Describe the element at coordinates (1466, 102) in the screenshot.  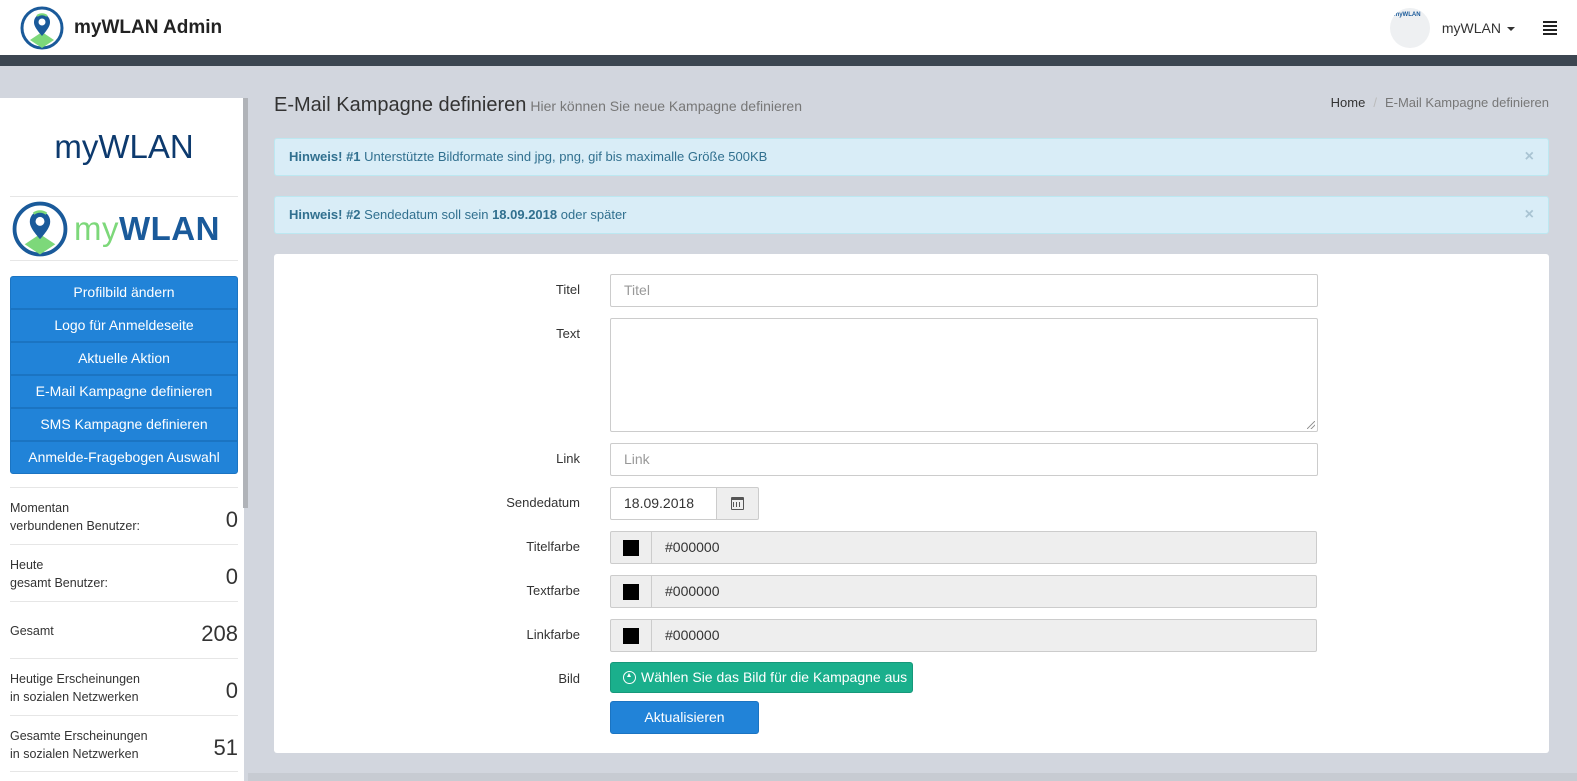
I see `breadcrumb-current: E-Mail Kampagne definieren` at that location.